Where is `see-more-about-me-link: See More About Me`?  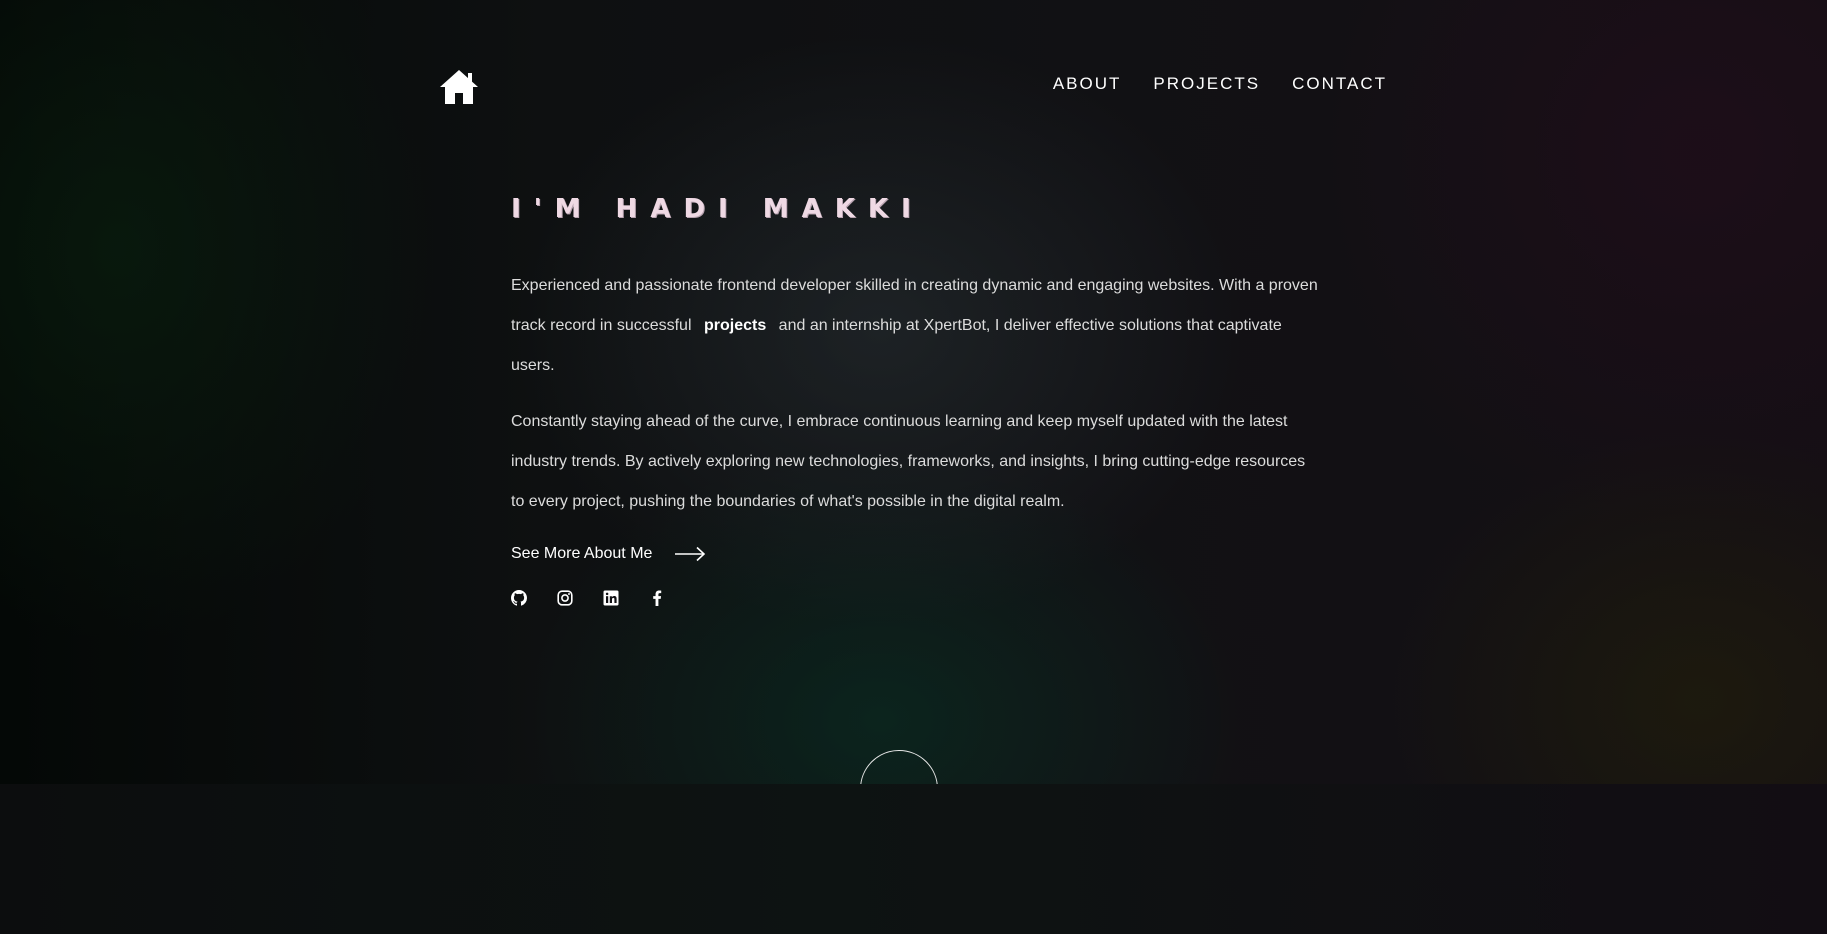 see-more-about-me-link: See More About Me is located at coordinates (608, 554).